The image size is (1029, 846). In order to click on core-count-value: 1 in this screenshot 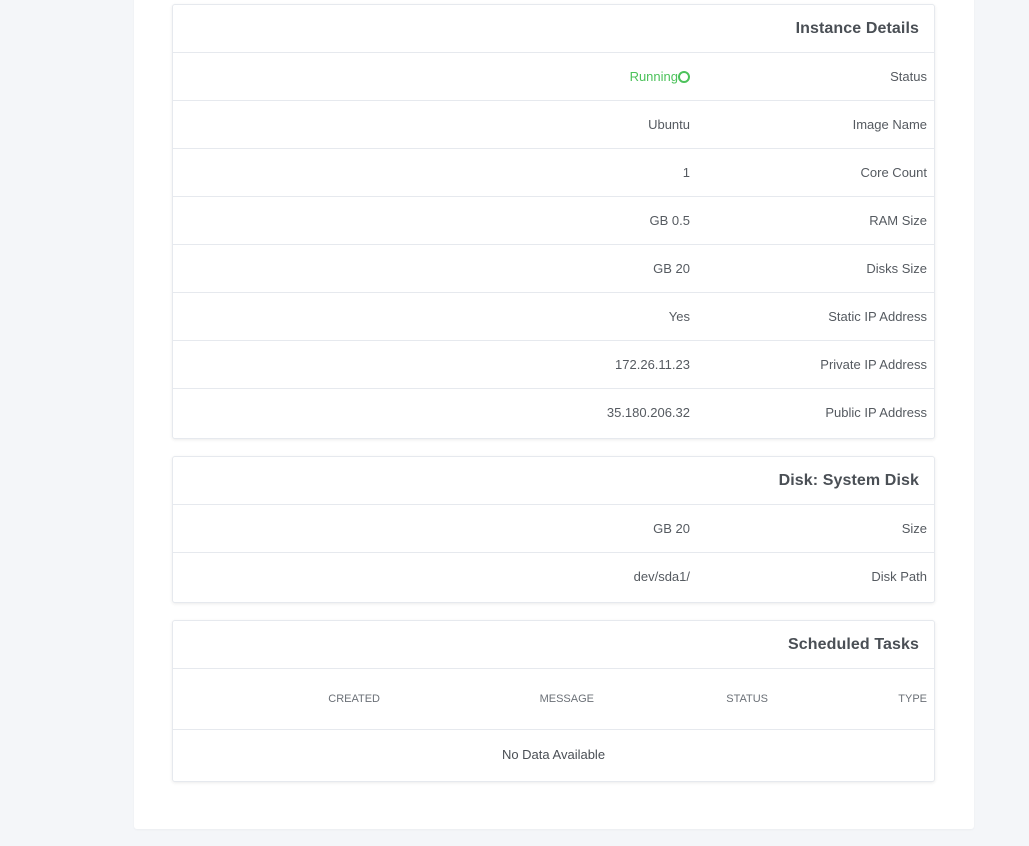, I will do `click(686, 172)`.